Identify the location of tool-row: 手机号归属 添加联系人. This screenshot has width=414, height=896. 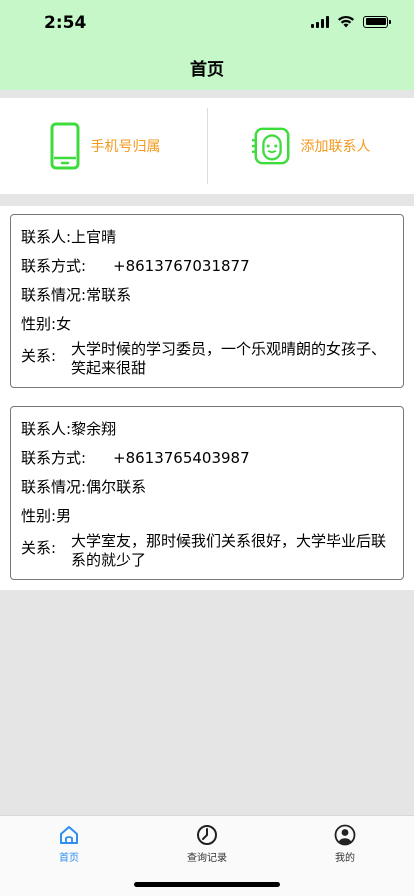
(207, 146).